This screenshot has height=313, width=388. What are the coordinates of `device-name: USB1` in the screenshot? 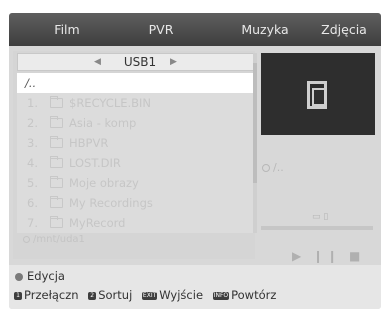 It's located at (140, 62).